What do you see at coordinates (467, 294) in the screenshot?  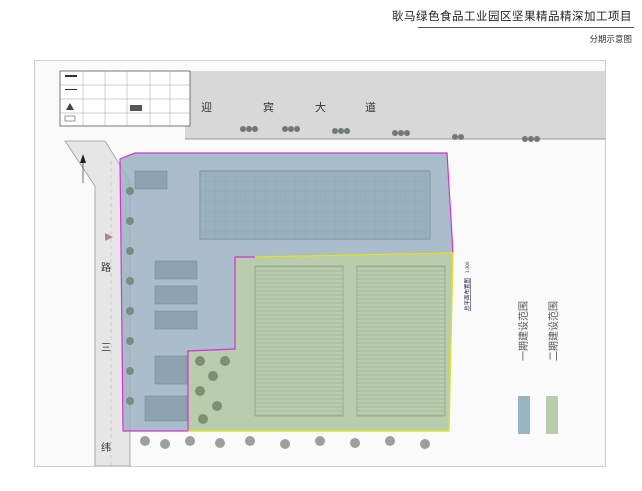 I see `plan-title: 总平面布置图` at bounding box center [467, 294].